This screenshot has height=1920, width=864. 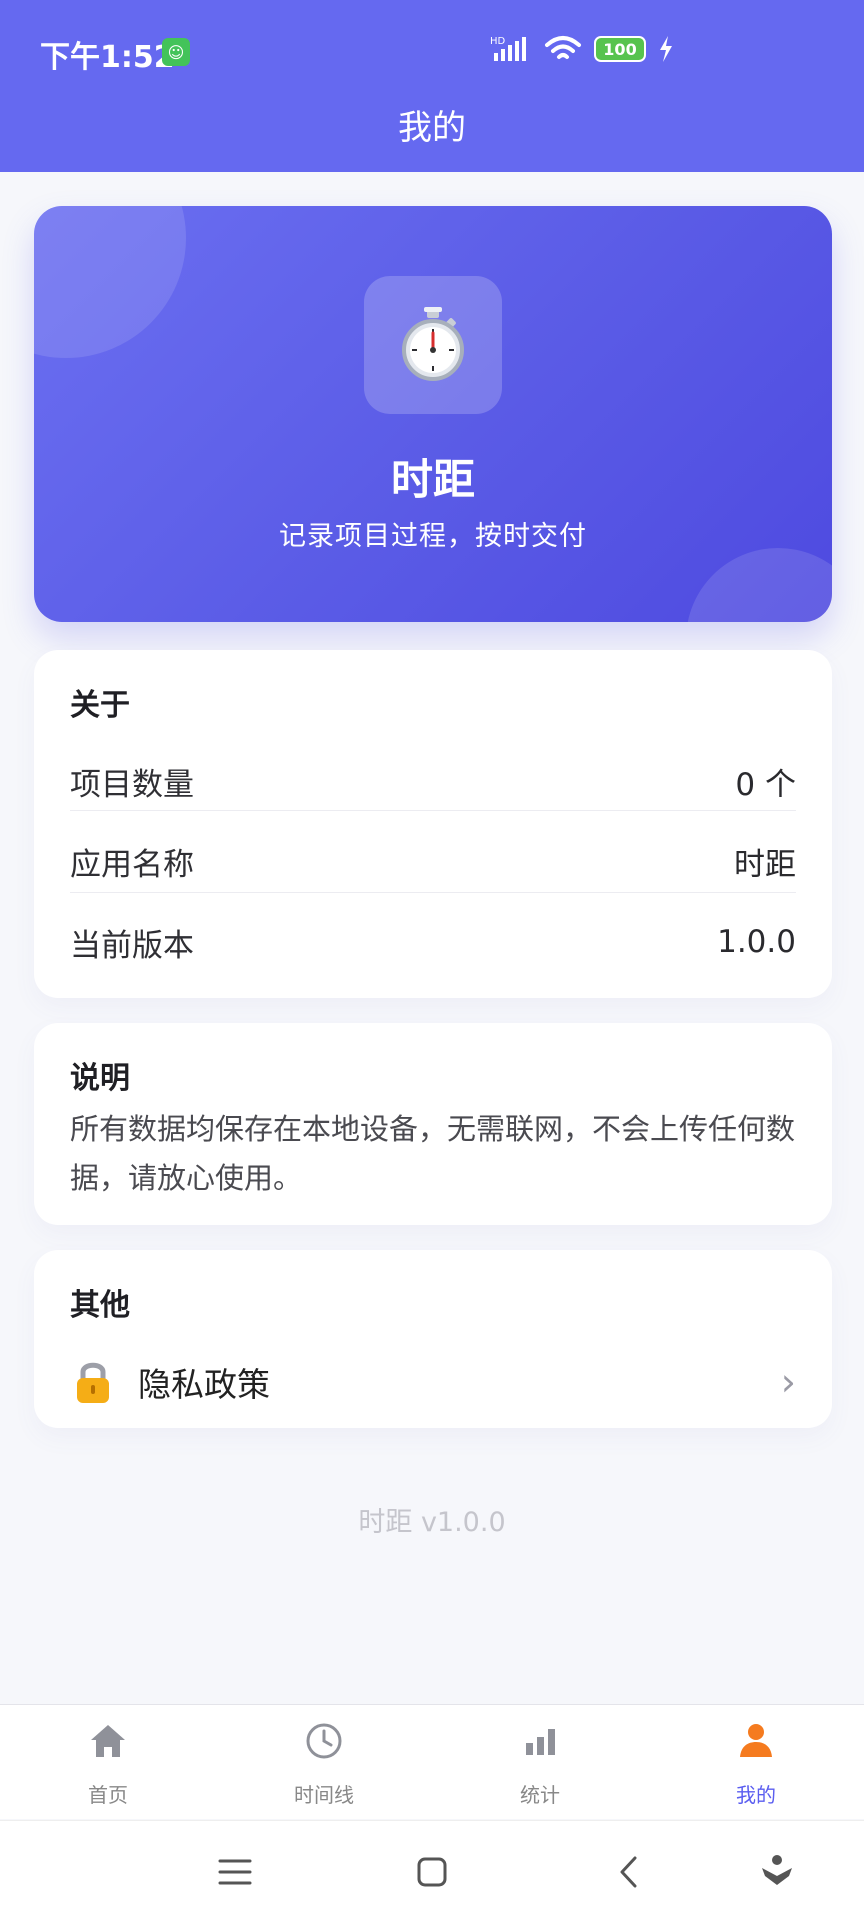 I want to click on status-bar: 下午1:52 ☺ HD 100, so click(x=432, y=50).